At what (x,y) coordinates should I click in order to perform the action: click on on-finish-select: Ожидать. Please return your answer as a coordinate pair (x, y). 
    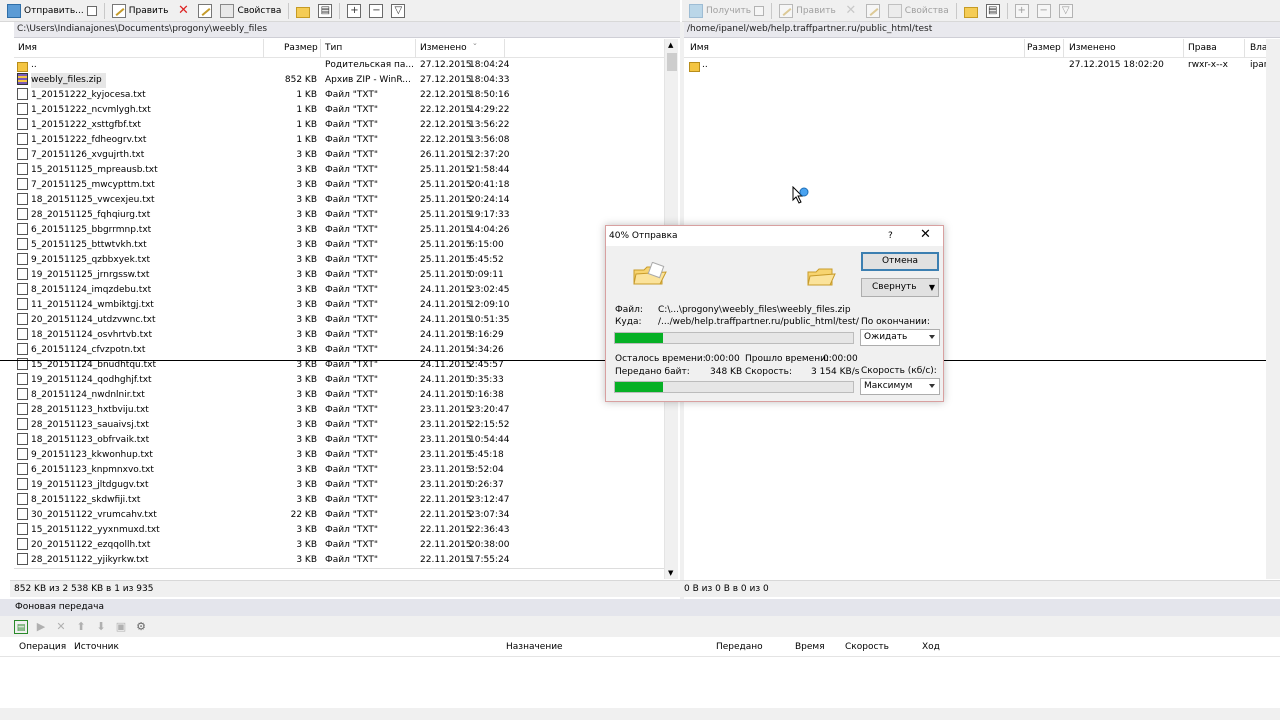
    Looking at the image, I should click on (900, 337).